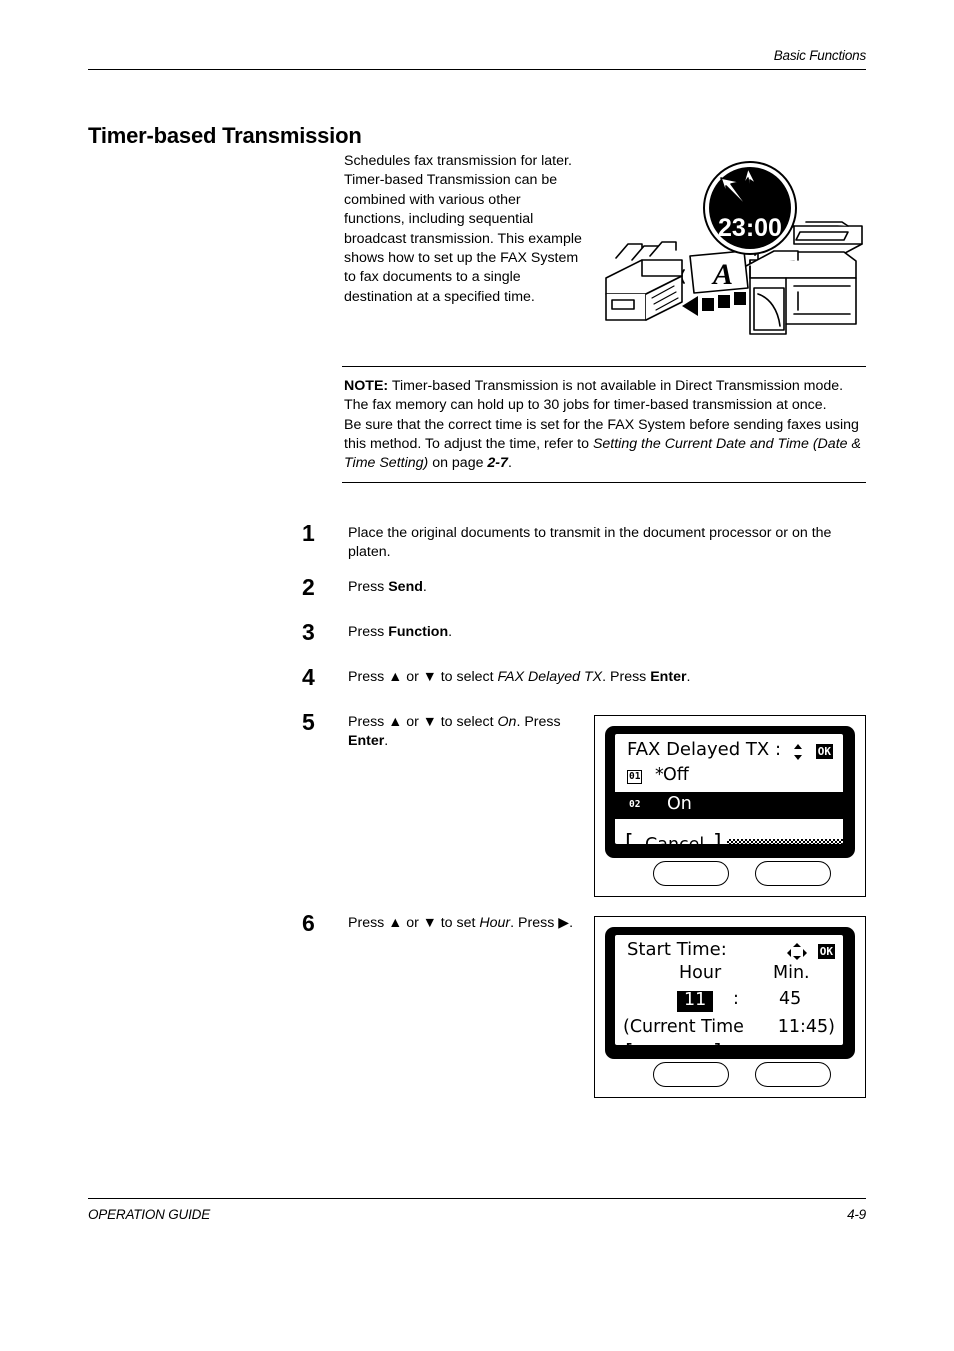 This screenshot has width=954, height=1351. I want to click on note-label: NOTE:, so click(366, 386).